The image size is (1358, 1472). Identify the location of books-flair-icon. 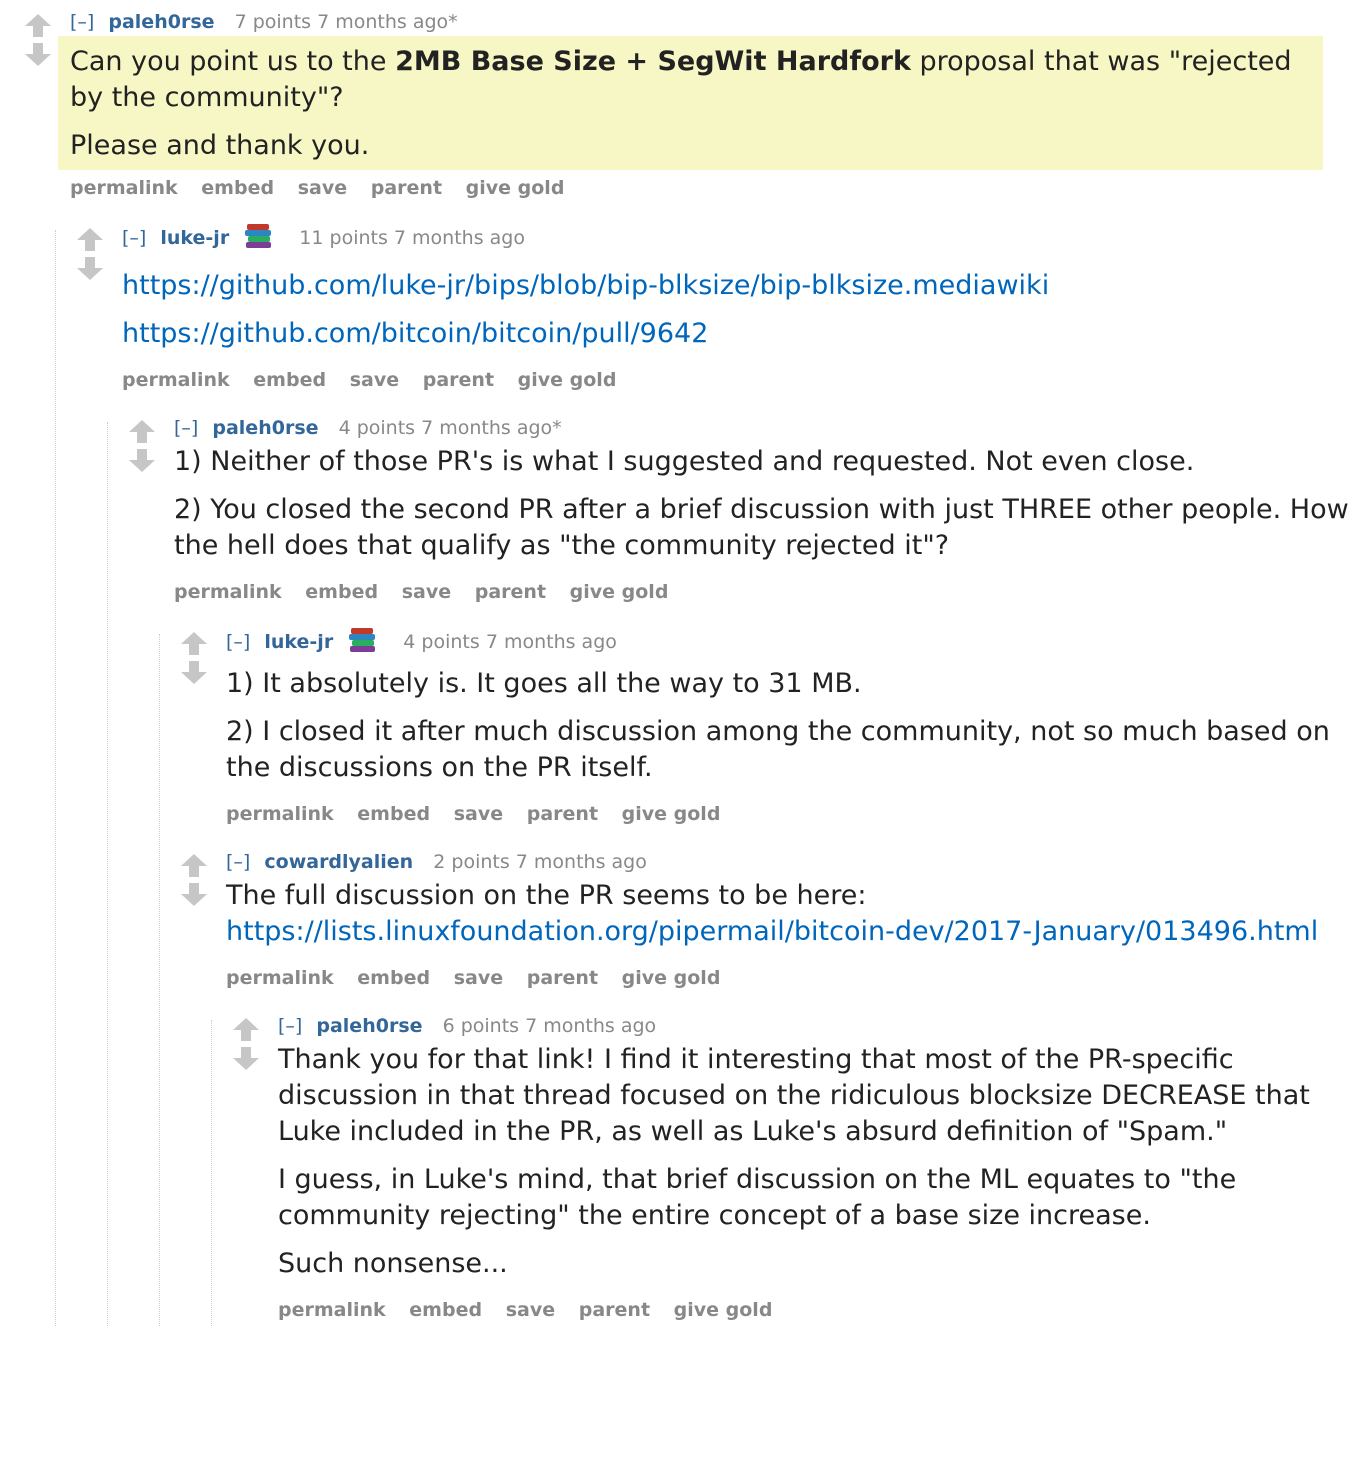
(363, 644).